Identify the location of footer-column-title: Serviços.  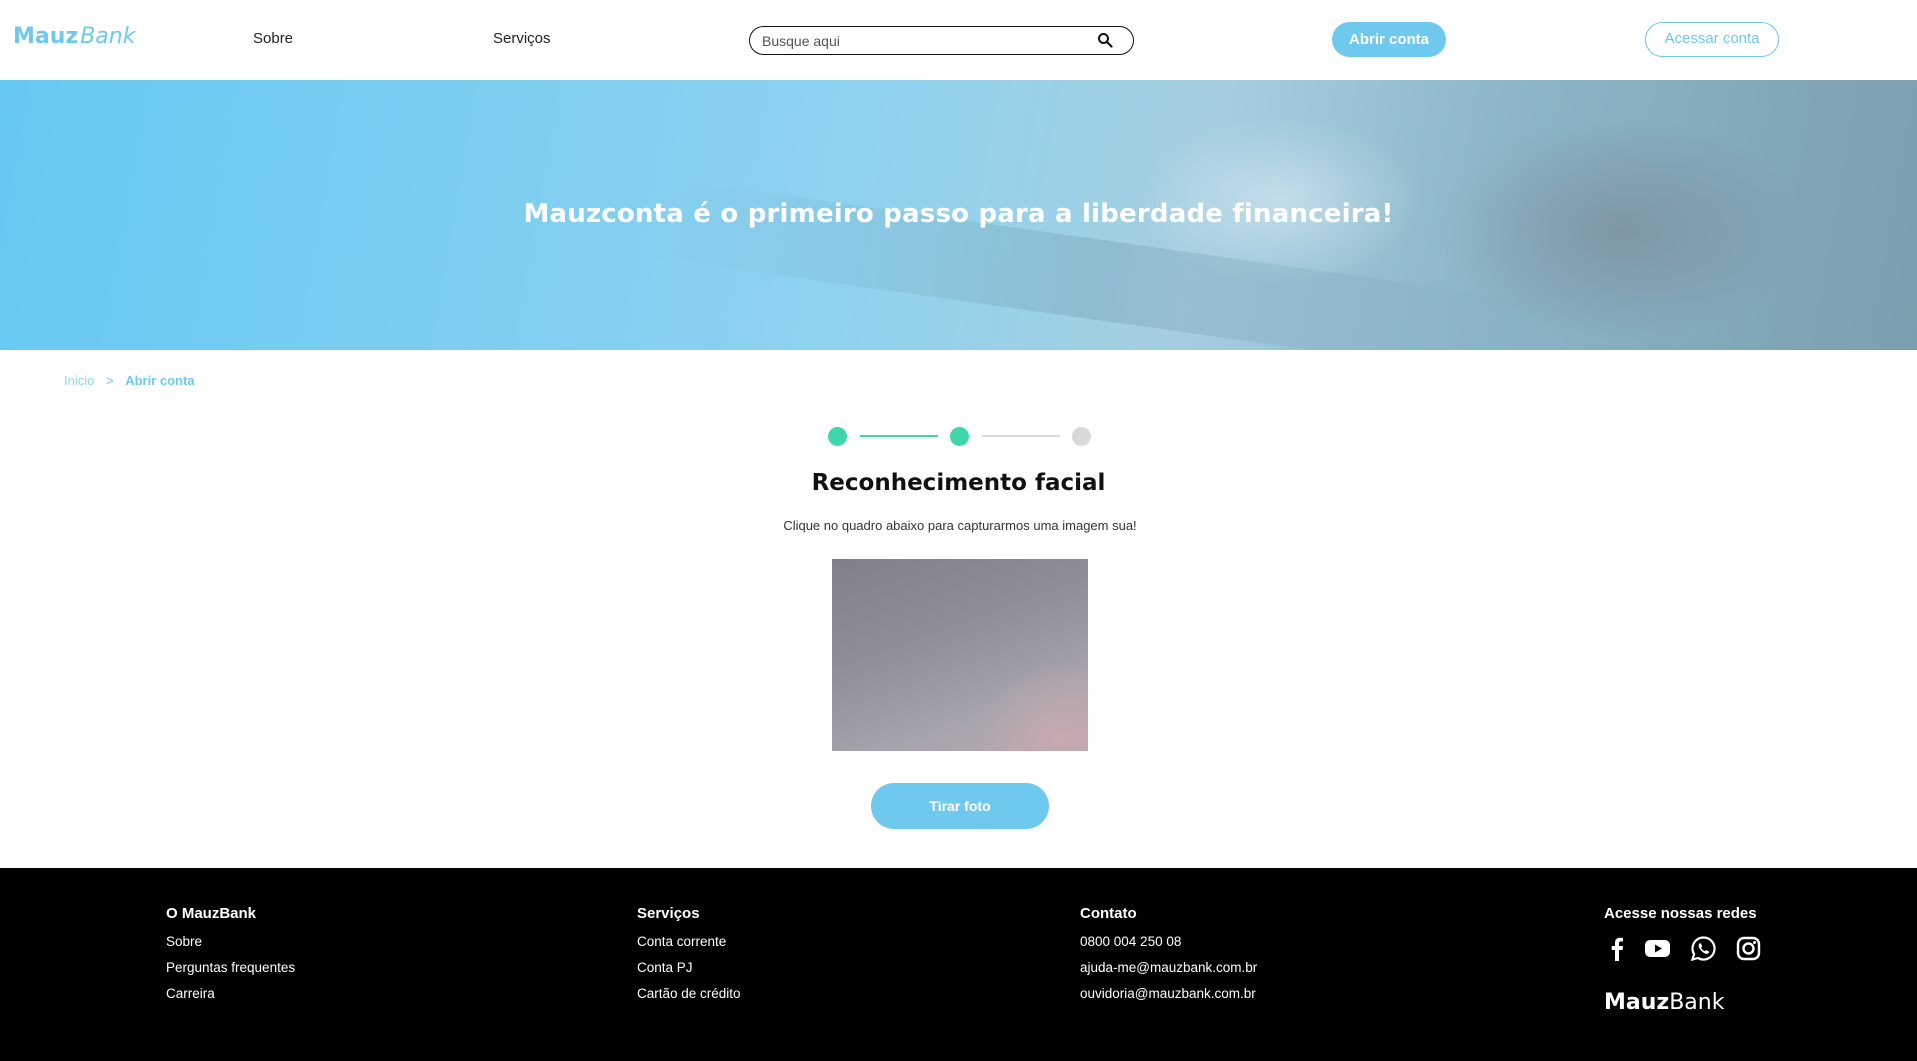
(668, 913).